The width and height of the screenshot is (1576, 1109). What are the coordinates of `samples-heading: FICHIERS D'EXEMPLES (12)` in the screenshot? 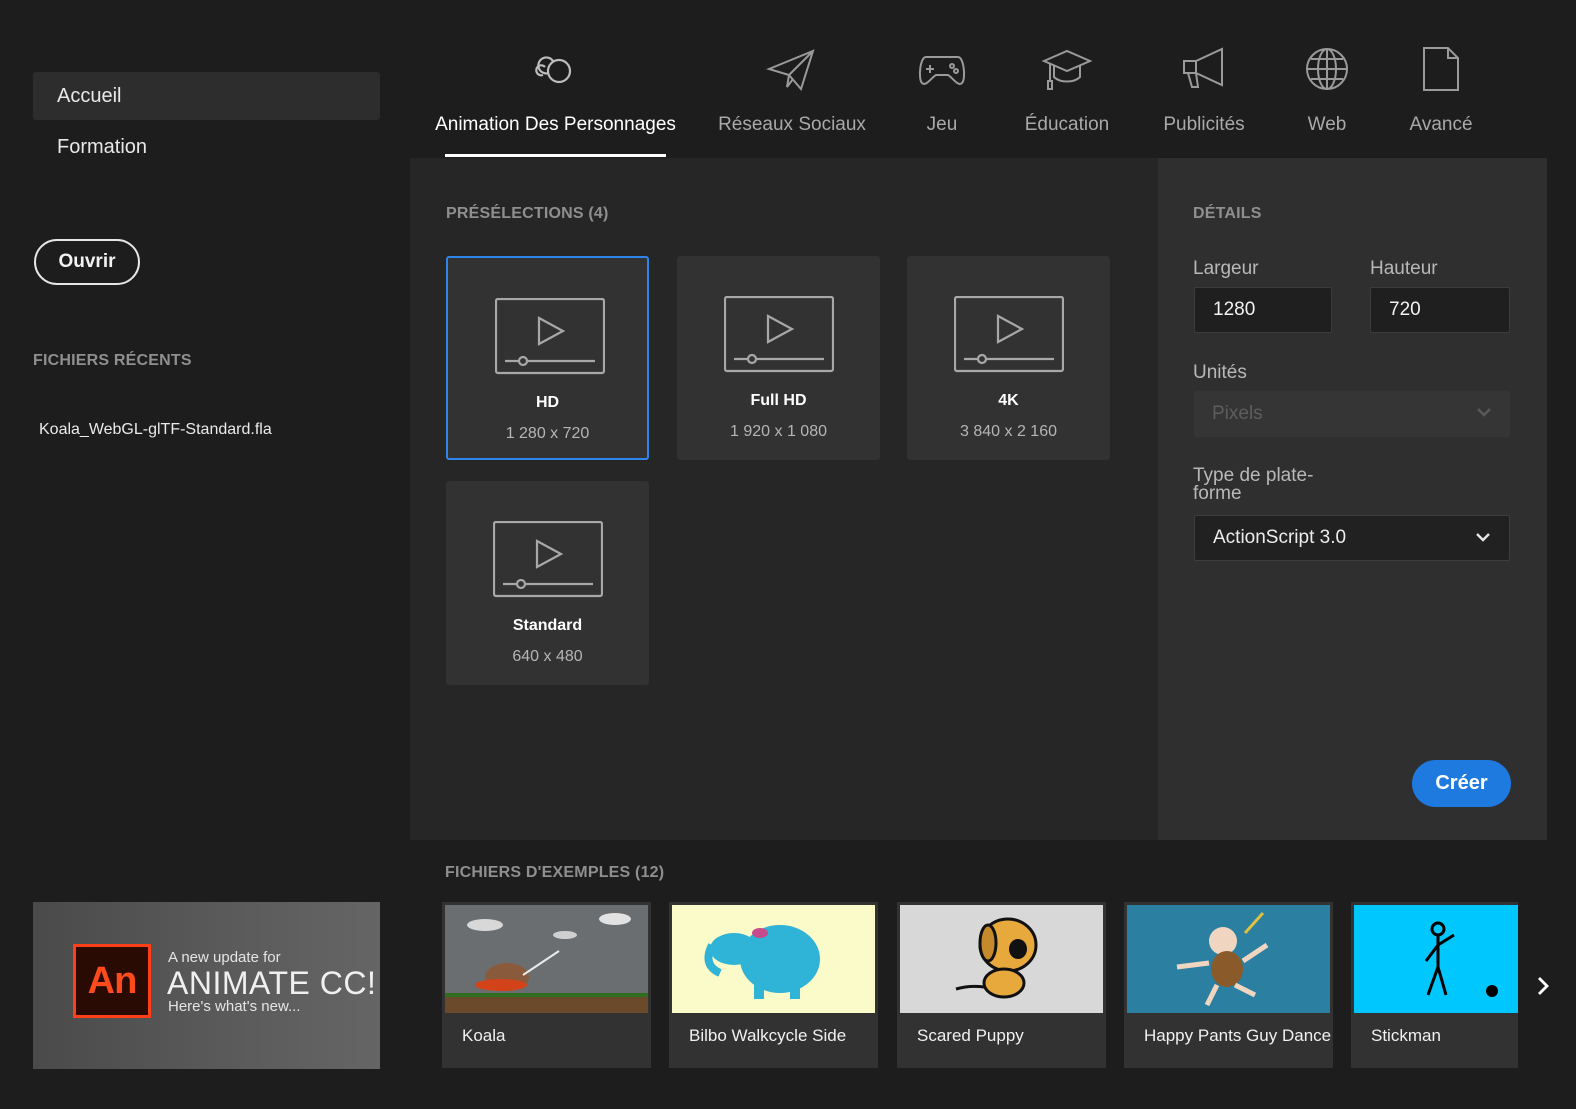 It's located at (555, 872).